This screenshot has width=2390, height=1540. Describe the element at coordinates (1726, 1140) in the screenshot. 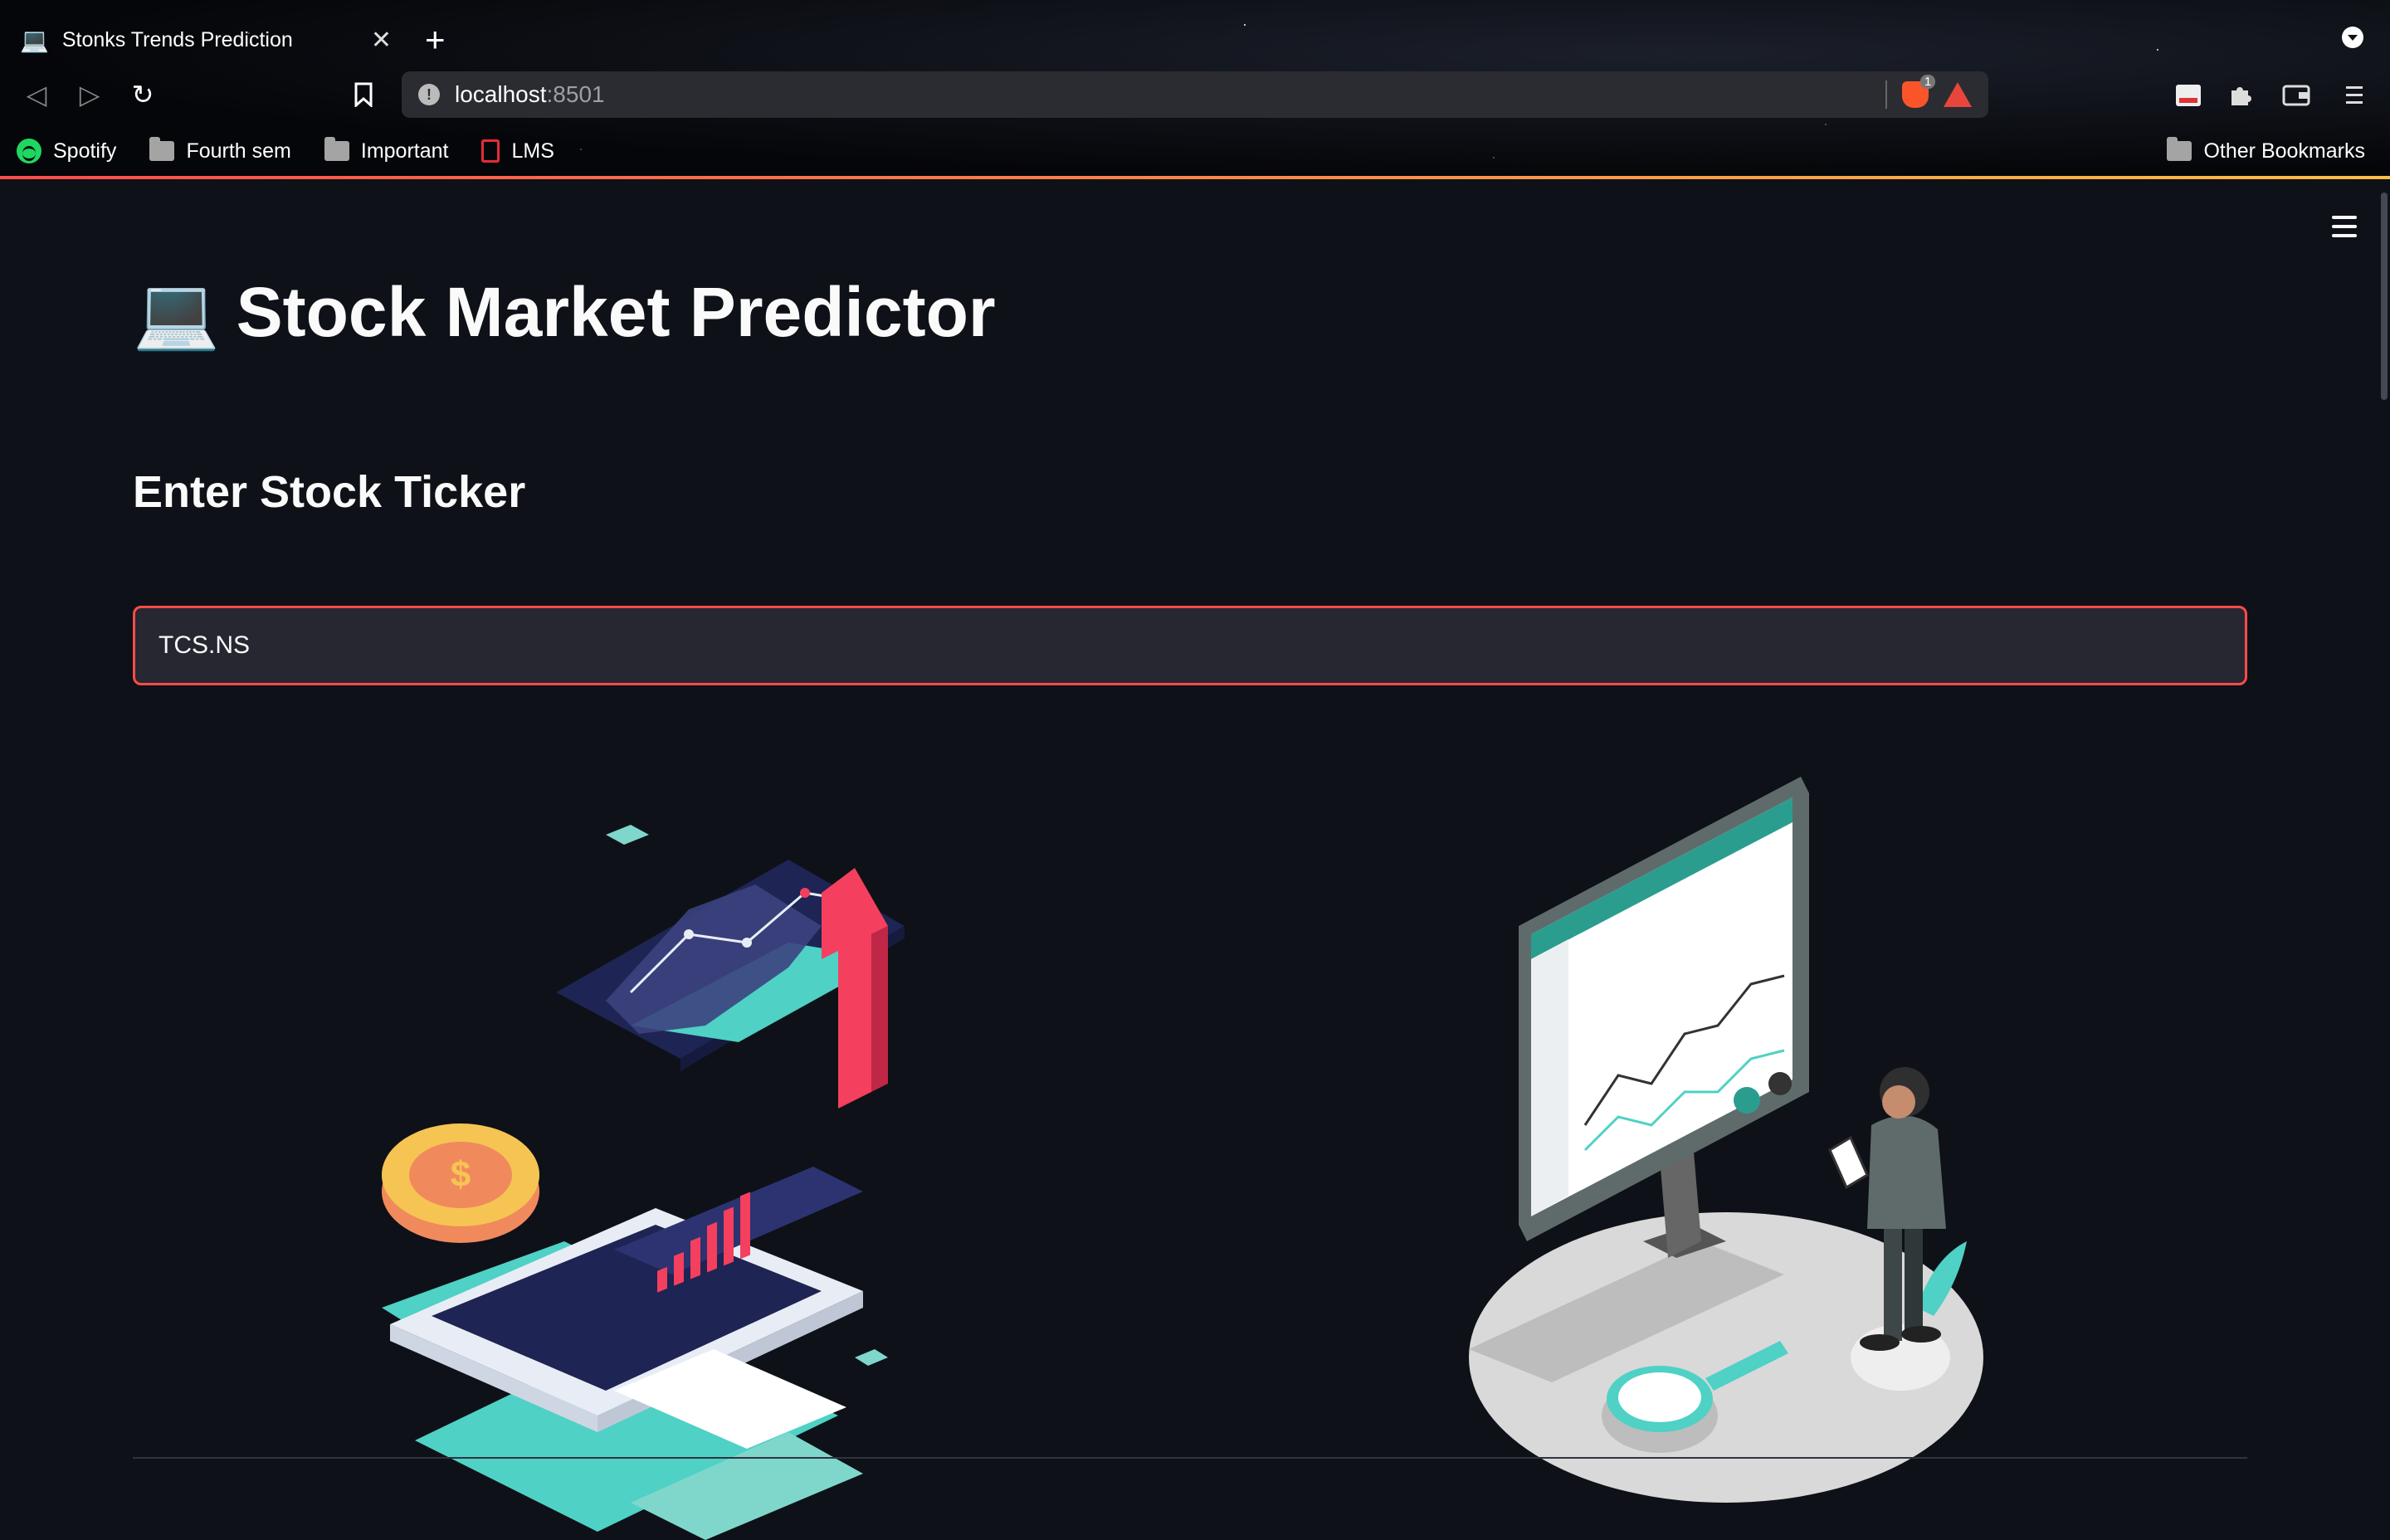

I see `data-analyst-illustration` at that location.